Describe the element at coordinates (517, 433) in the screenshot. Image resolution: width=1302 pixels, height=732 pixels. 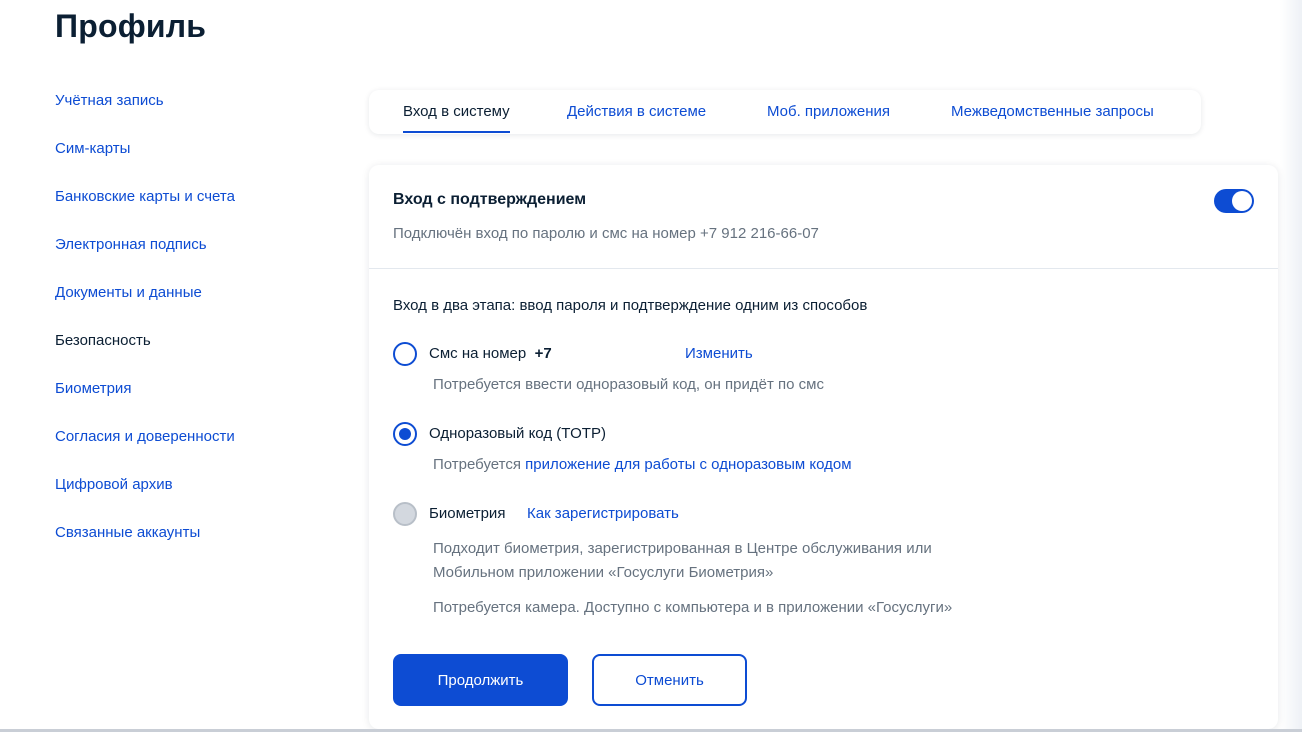
I see `totp-option-label: Одноразовый код (TOTP)` at that location.